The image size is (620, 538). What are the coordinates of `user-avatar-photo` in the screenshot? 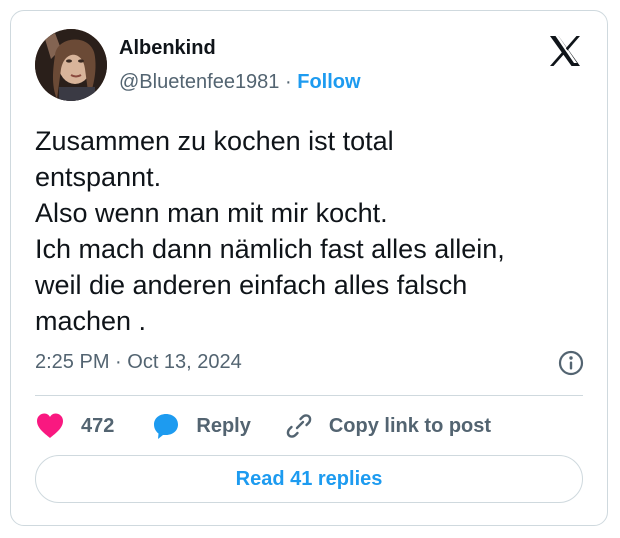 It's located at (71, 65).